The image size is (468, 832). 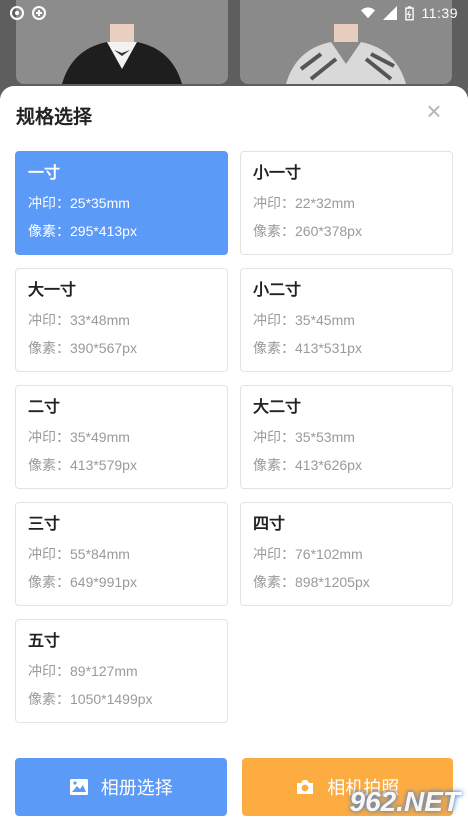 I want to click on spec-print-size: 冲印：76*102mm, so click(x=308, y=554).